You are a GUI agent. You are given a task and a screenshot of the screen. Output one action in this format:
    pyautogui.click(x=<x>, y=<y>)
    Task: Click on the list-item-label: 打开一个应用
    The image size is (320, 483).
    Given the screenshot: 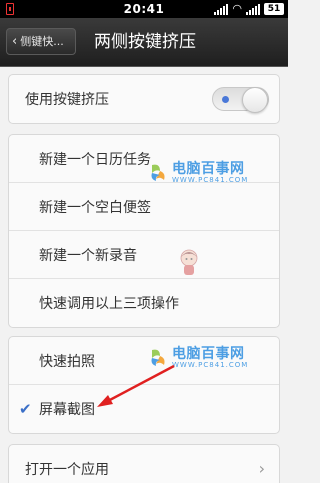 What is the action you would take?
    pyautogui.click(x=67, y=470)
    